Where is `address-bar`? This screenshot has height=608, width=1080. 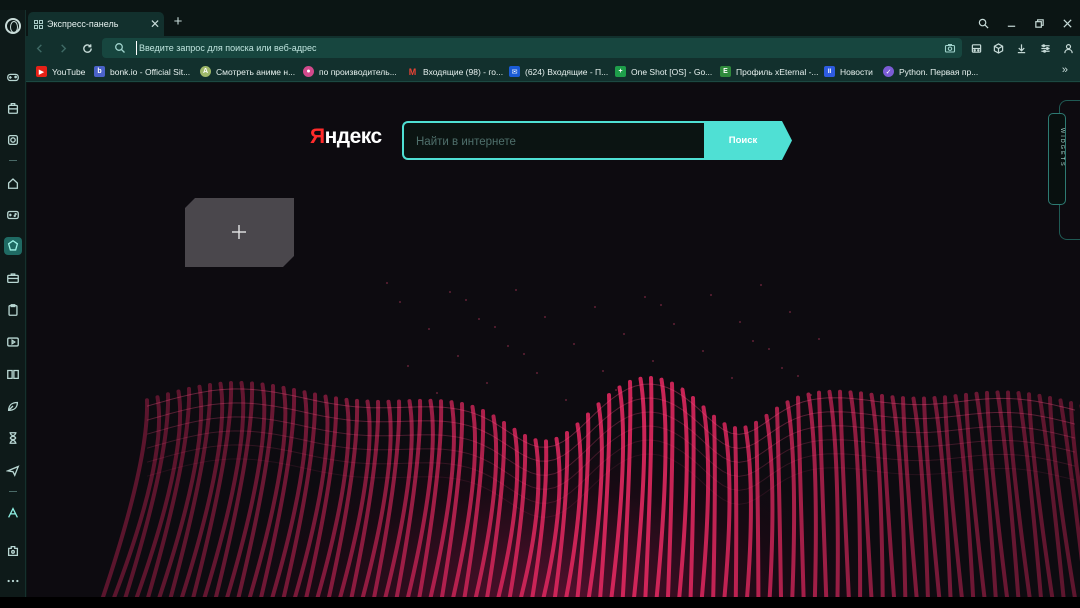
address-bar is located at coordinates (532, 48).